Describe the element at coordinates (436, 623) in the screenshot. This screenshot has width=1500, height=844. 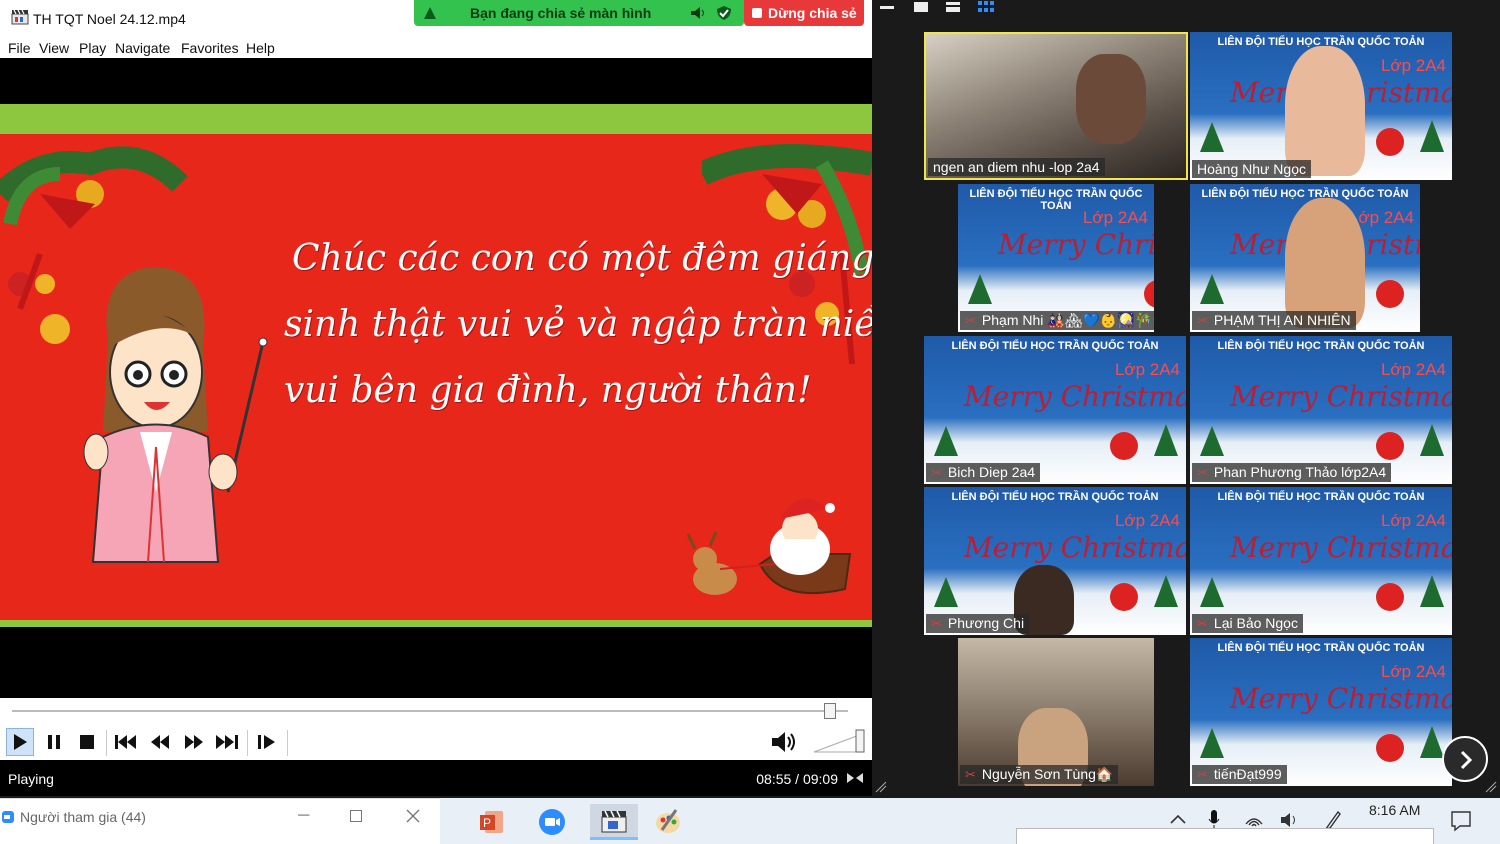
I see `slide-bottom-band` at that location.